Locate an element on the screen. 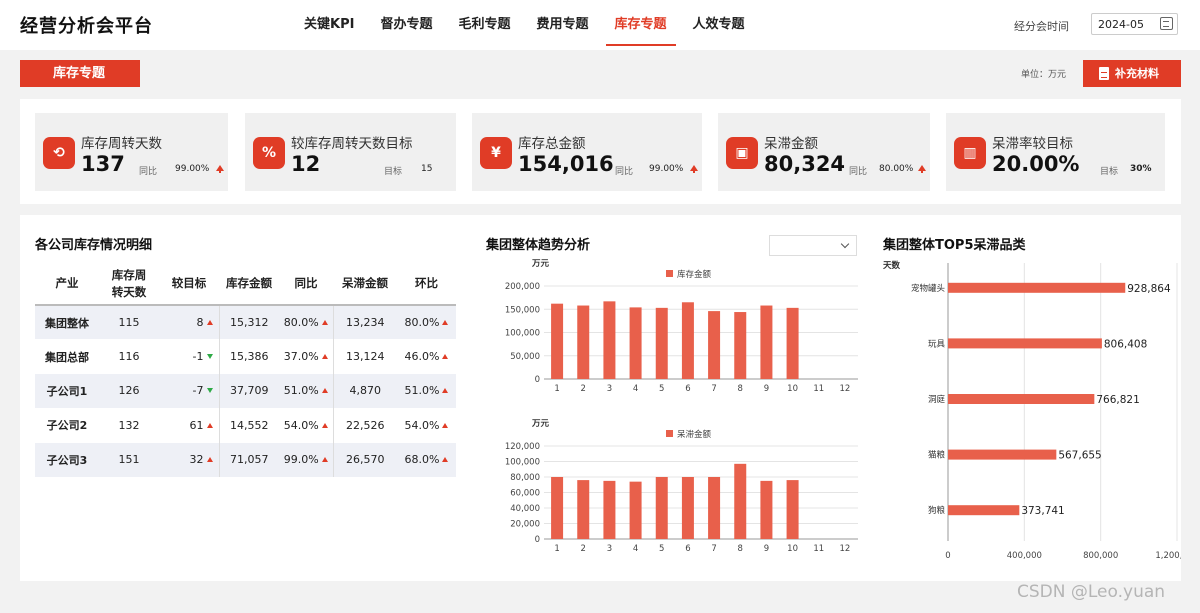  x-tick-label: 10 is located at coordinates (792, 549).